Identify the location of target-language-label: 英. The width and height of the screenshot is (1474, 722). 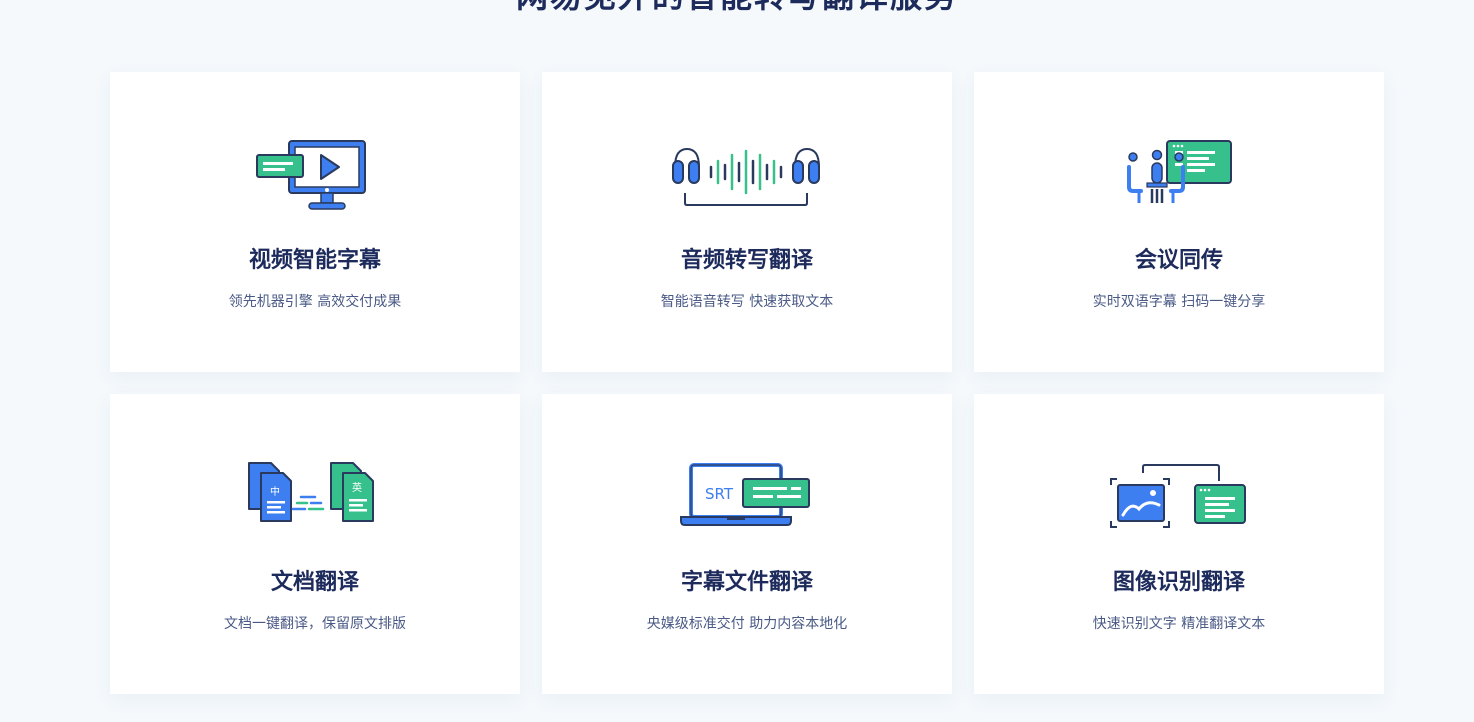
(357, 487).